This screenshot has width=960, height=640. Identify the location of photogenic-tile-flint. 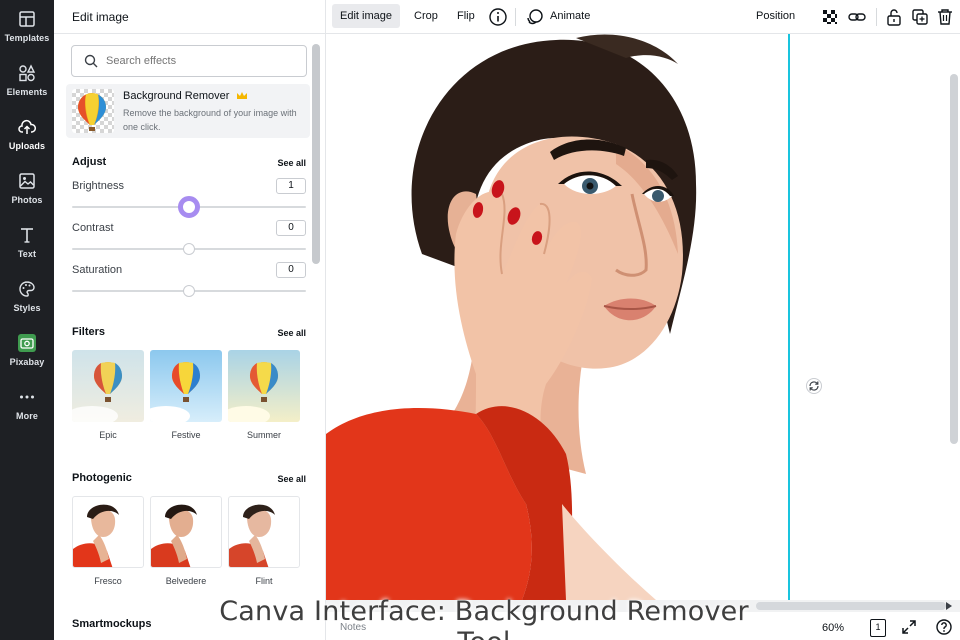
(264, 532).